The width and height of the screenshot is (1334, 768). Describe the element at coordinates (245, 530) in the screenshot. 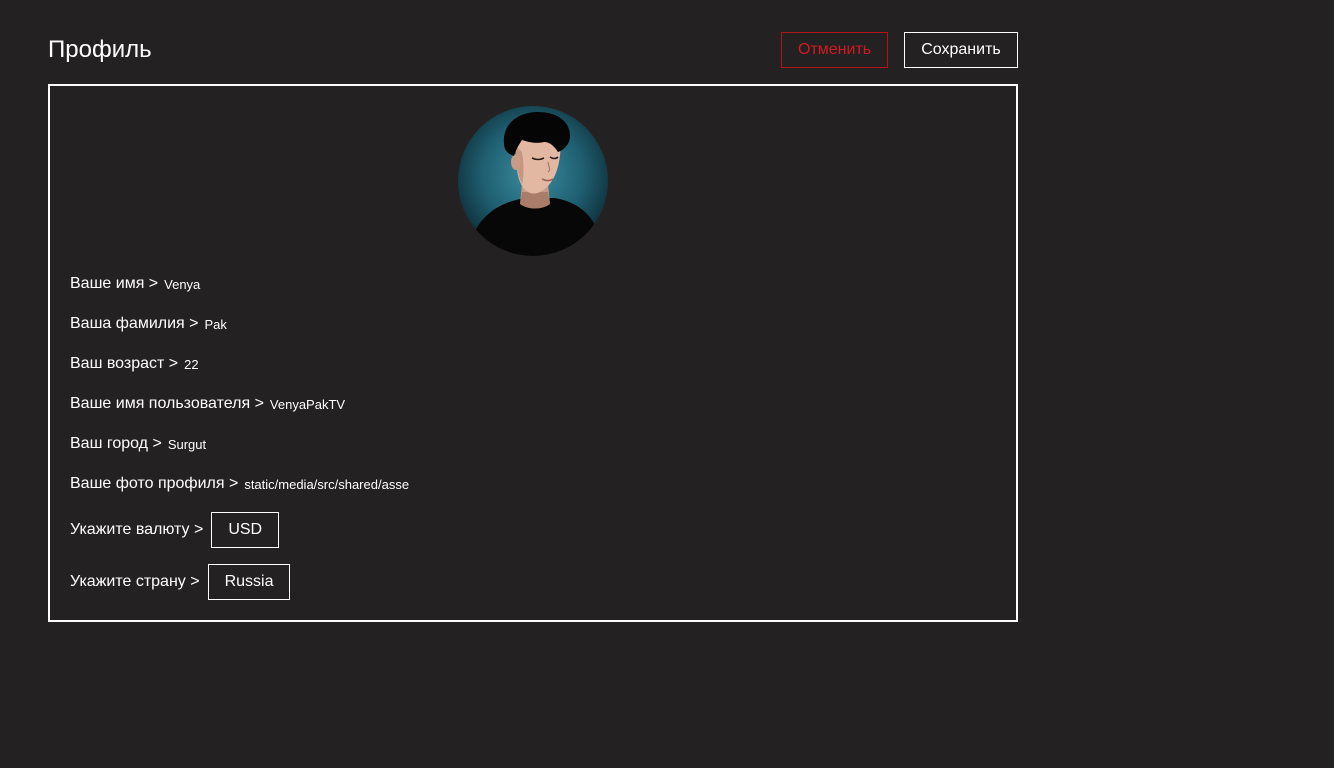

I see `currency-select: USD` at that location.